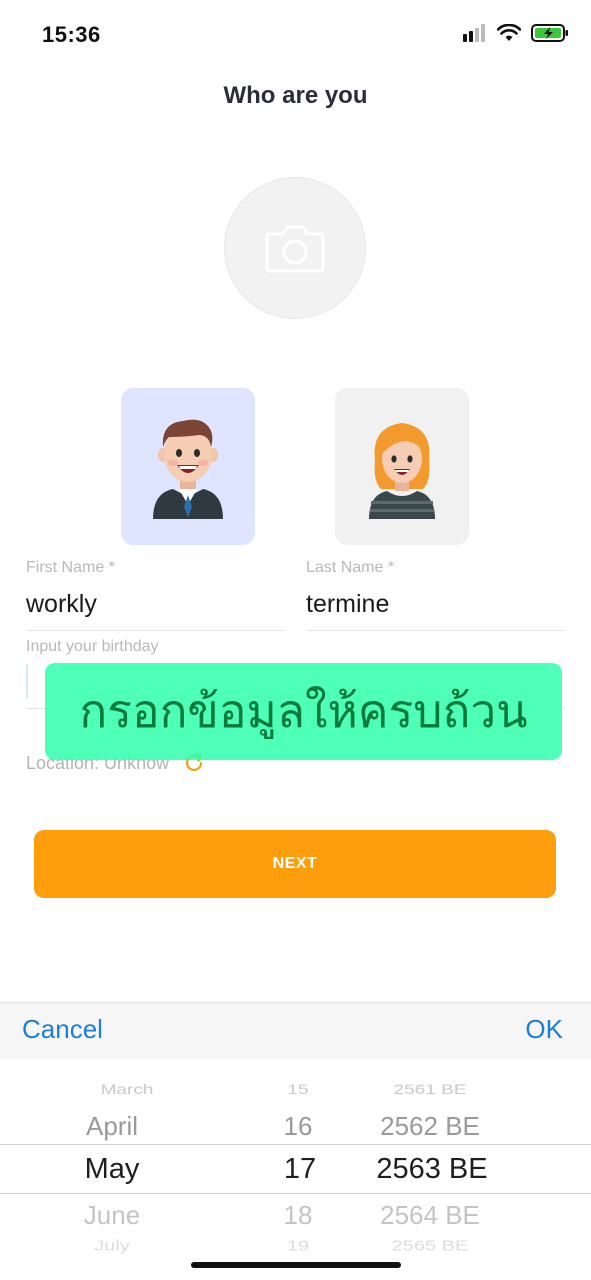  Describe the element at coordinates (402, 470) in the screenshot. I see `female-avatar-icon` at that location.